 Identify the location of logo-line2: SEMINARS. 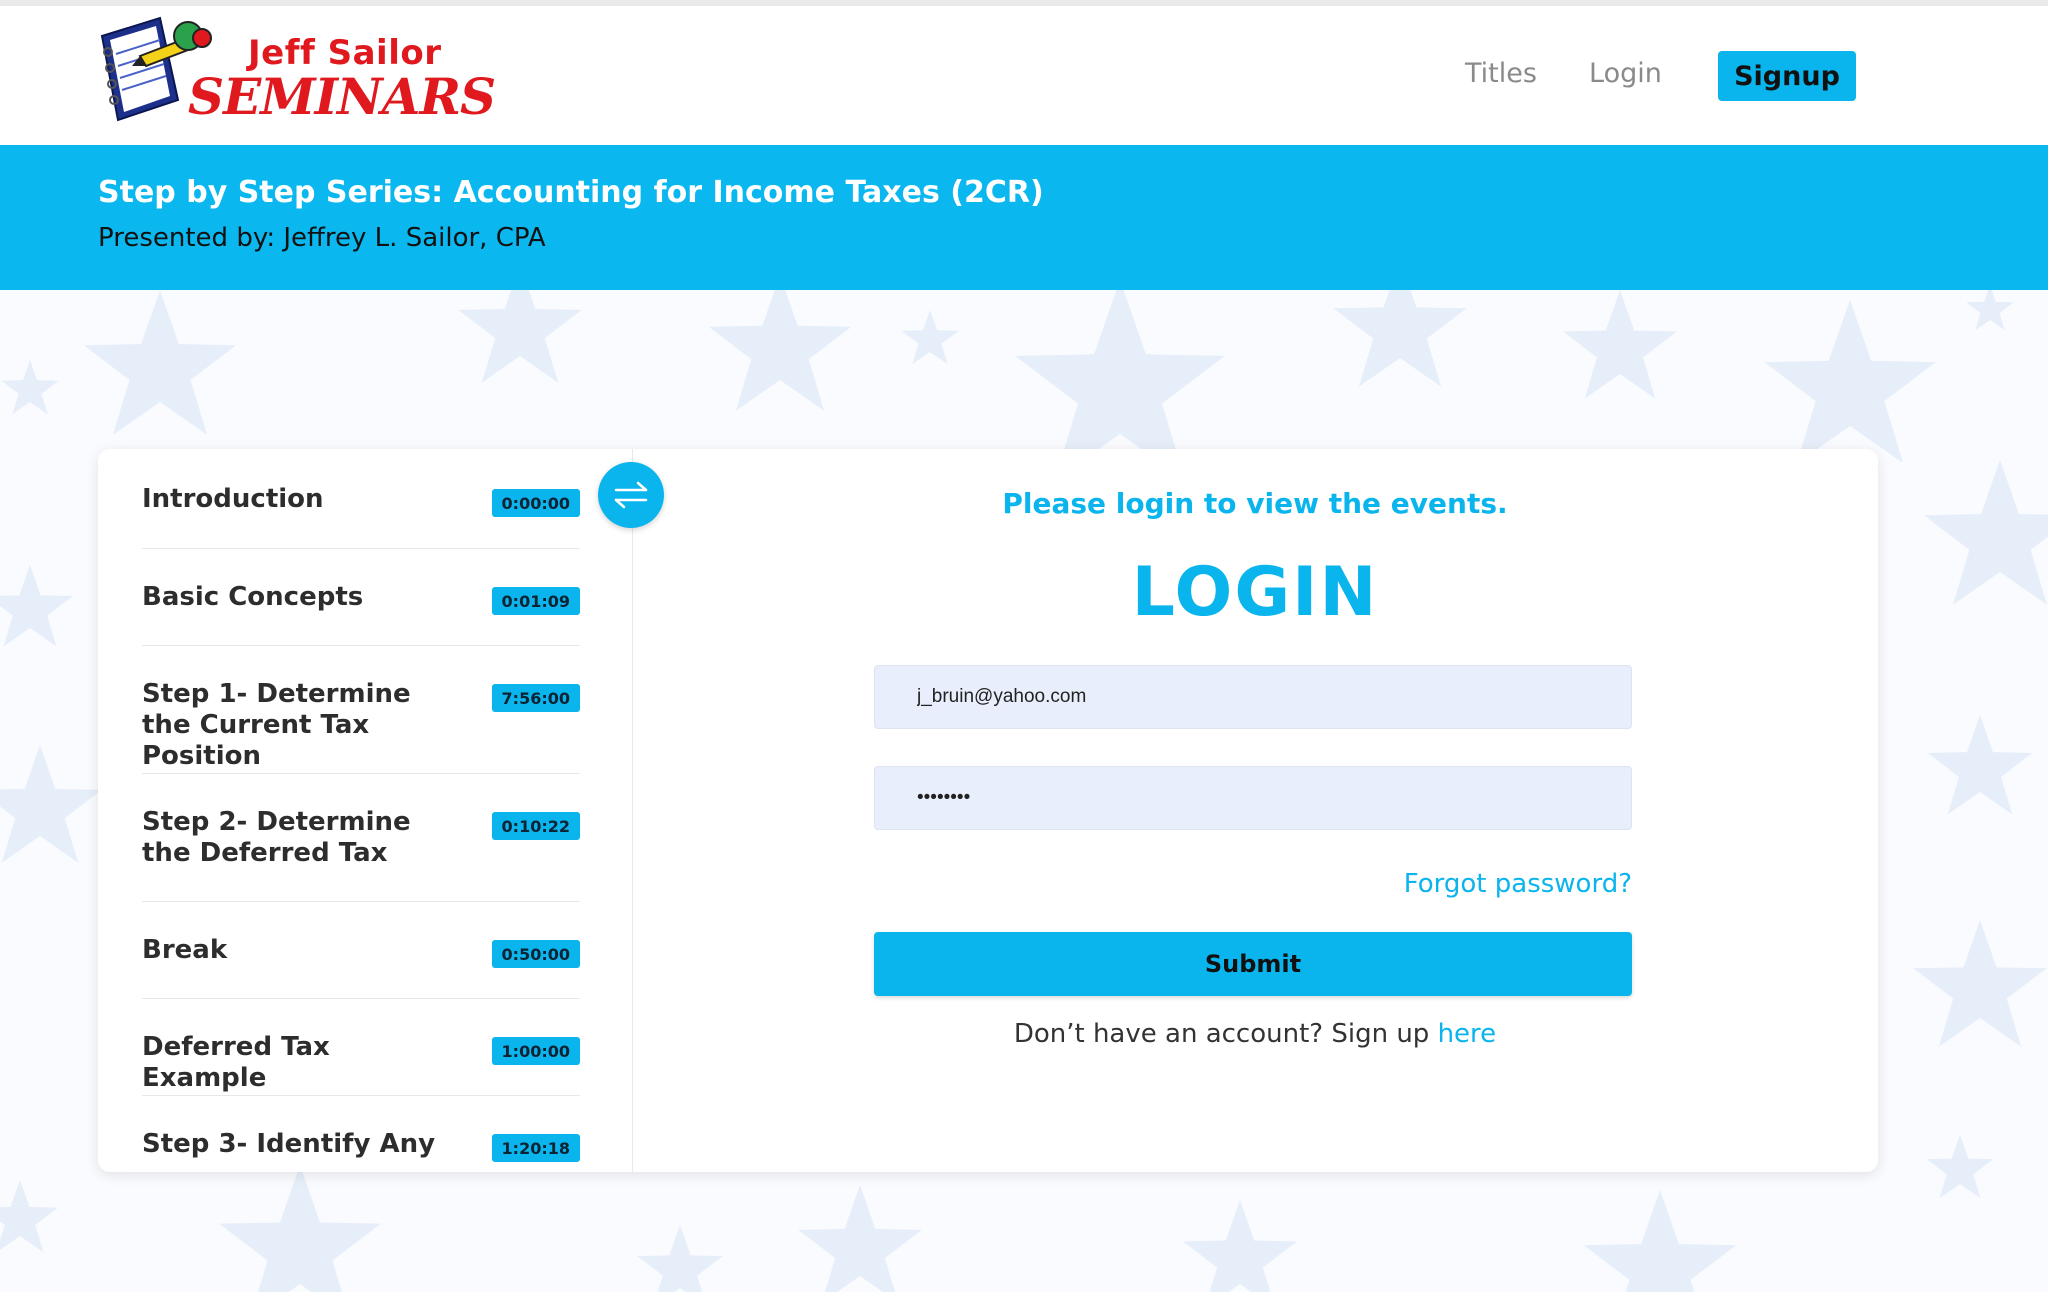
(342, 96).